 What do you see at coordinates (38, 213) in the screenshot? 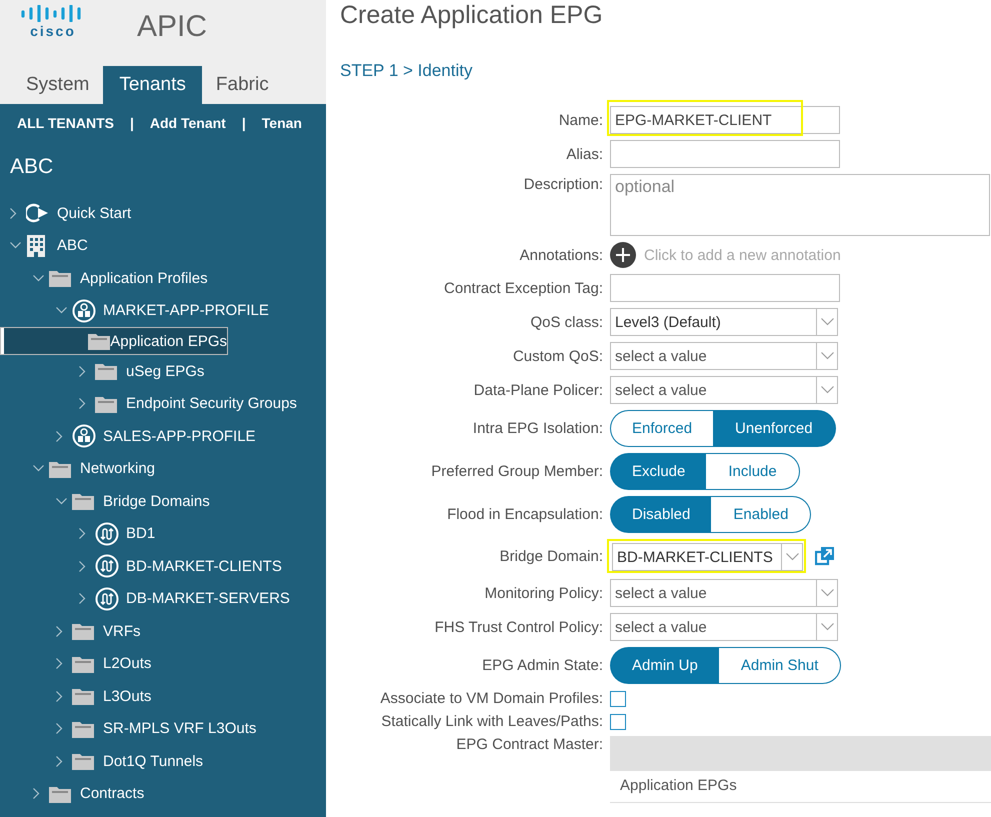
I see `play-circle-icon` at bounding box center [38, 213].